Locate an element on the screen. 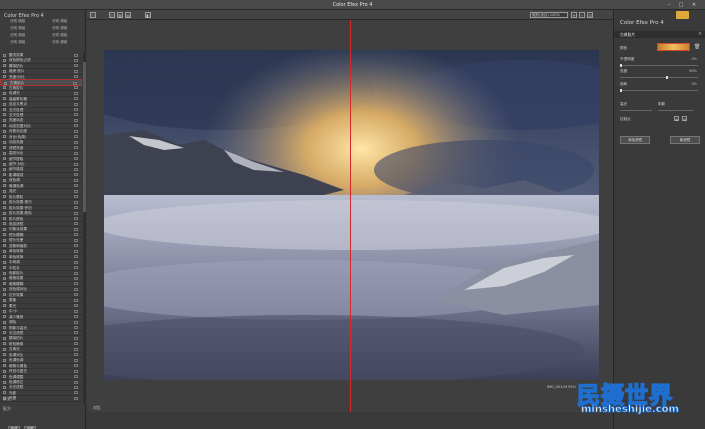 The image size is (705, 429). color-swatch is located at coordinates (673, 47).